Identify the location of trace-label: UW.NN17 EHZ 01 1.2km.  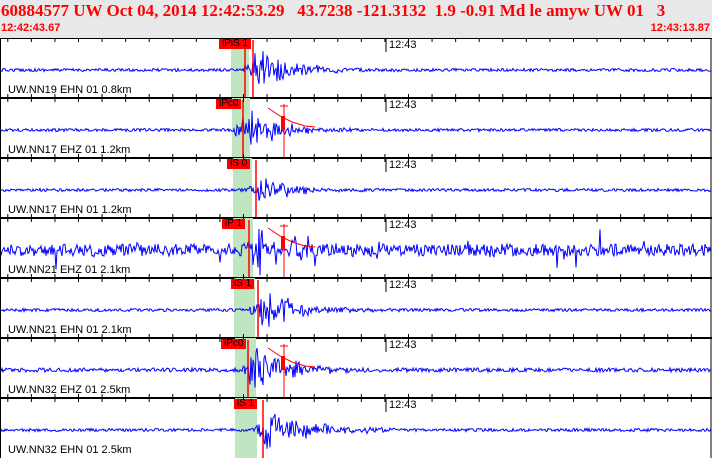
(69, 150).